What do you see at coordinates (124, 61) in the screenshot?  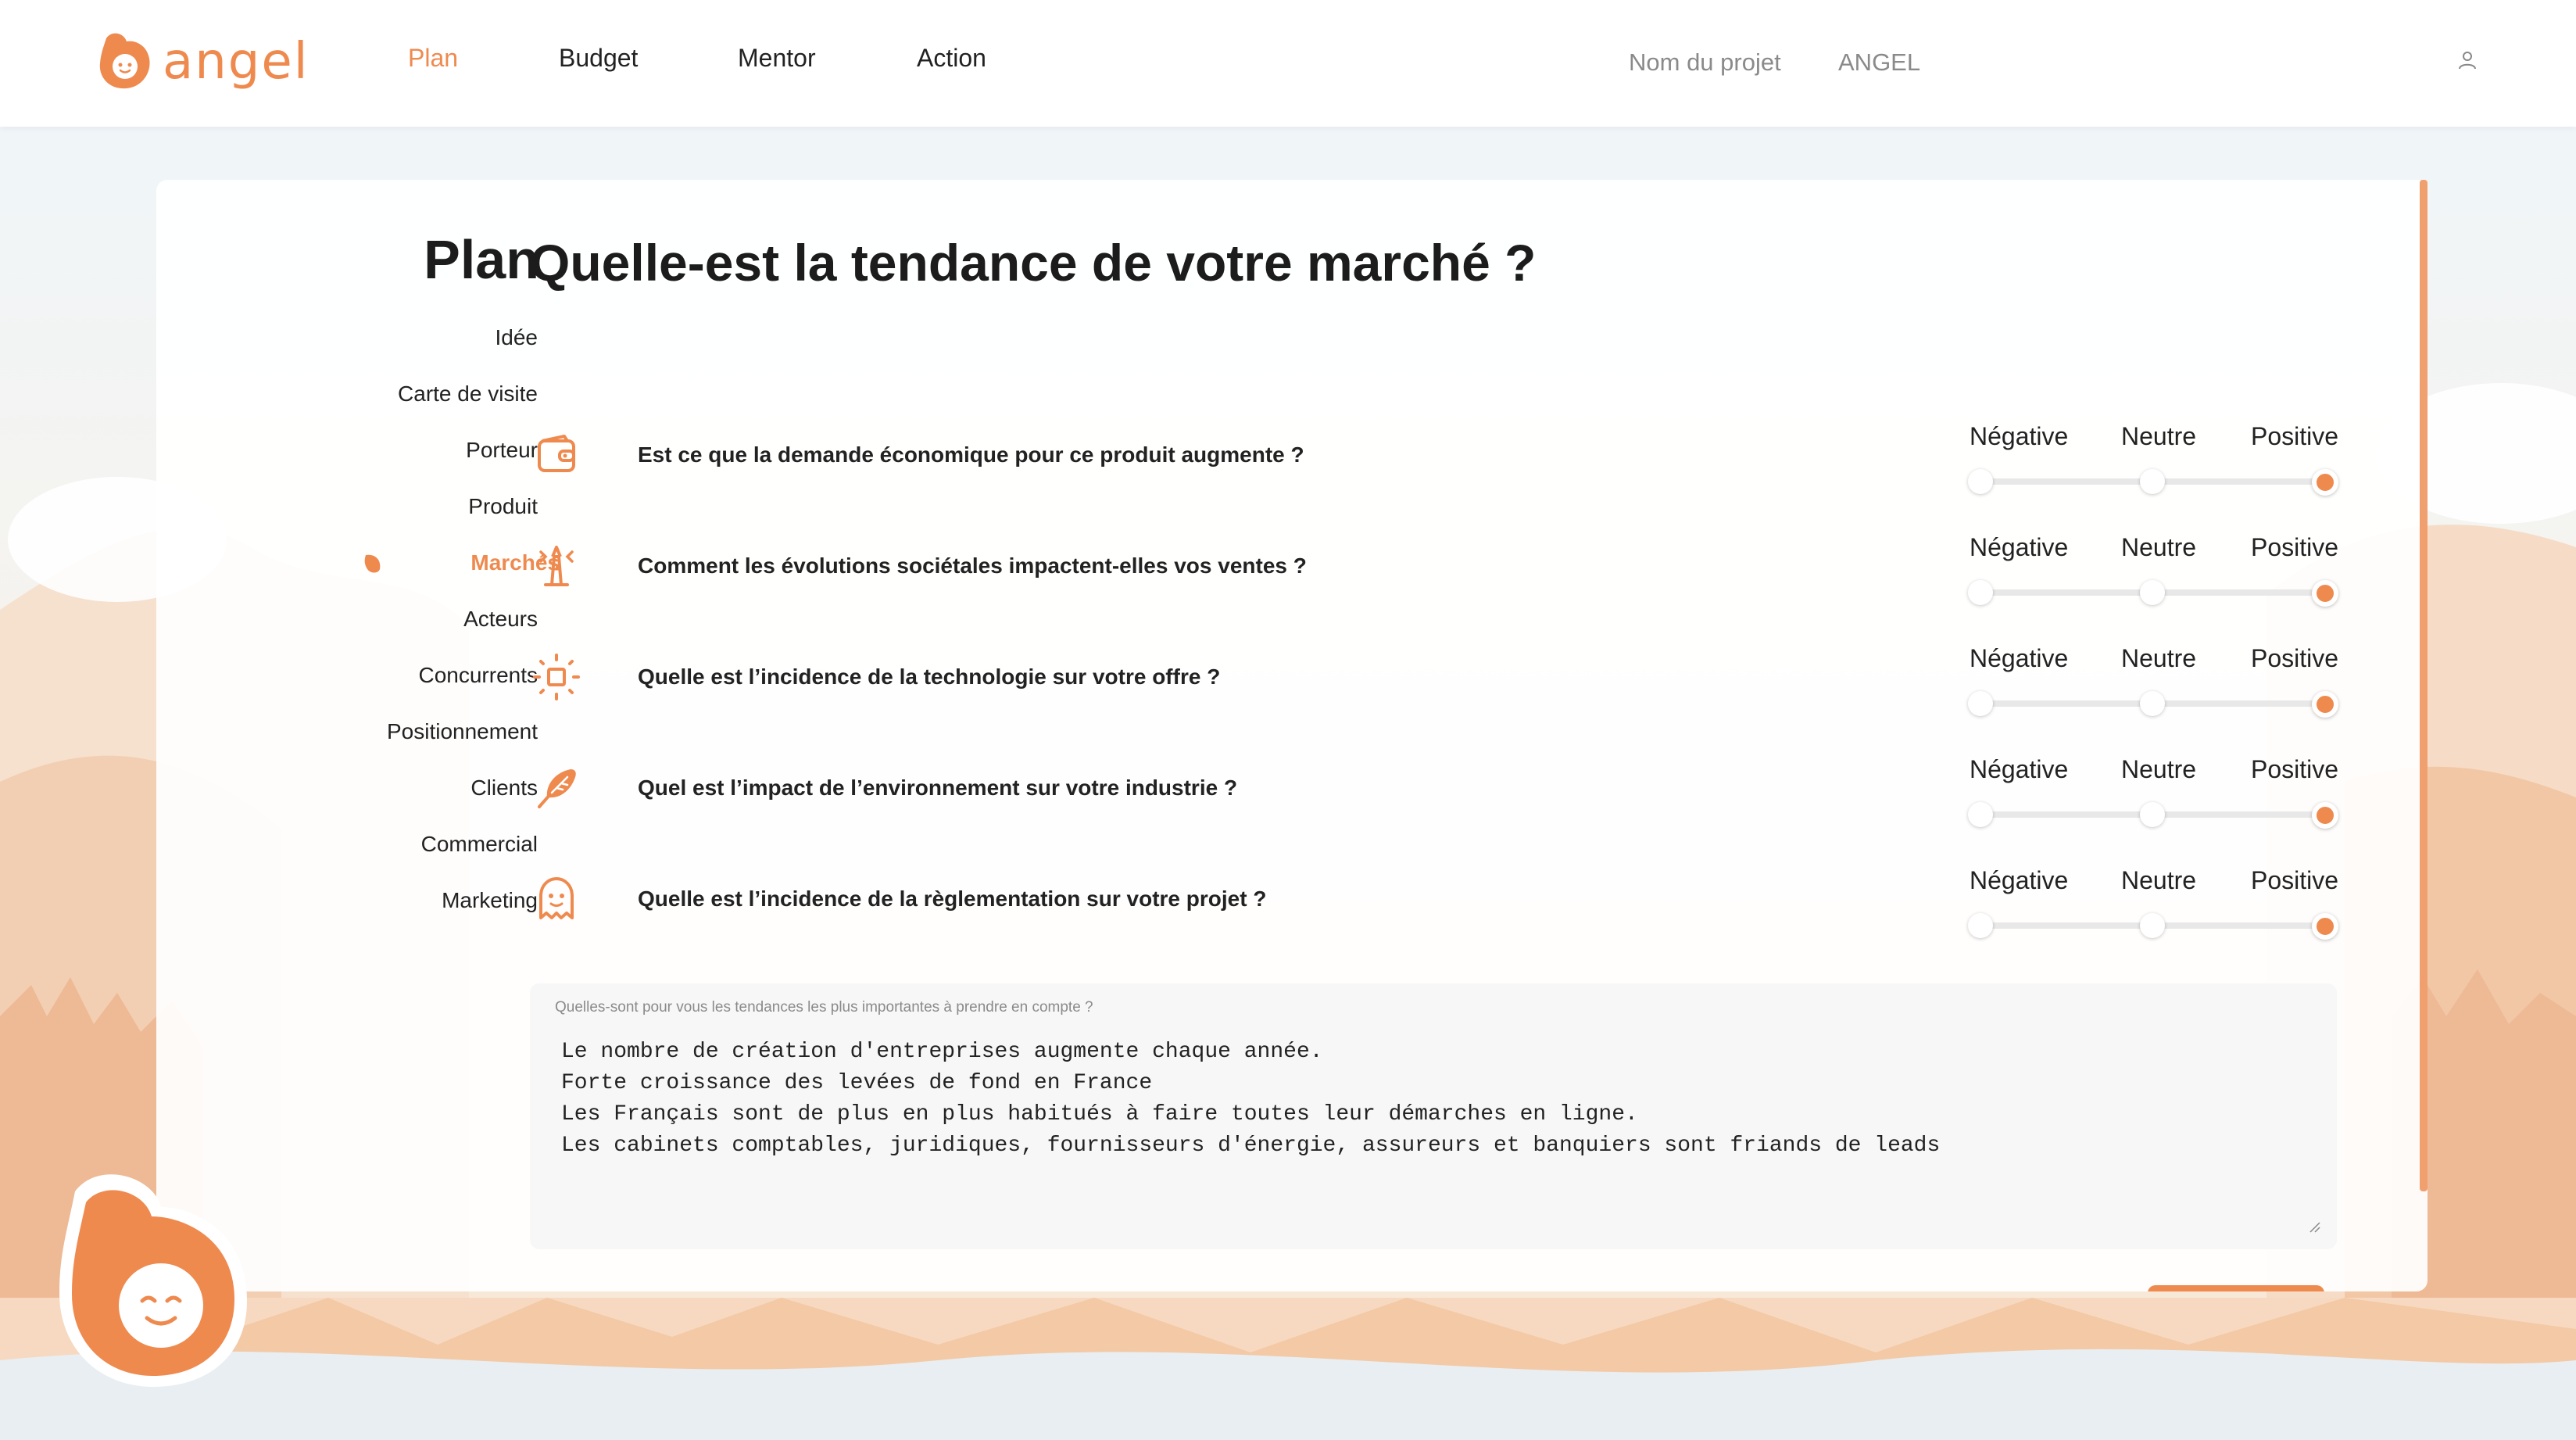 I see `angel-logo-icon` at bounding box center [124, 61].